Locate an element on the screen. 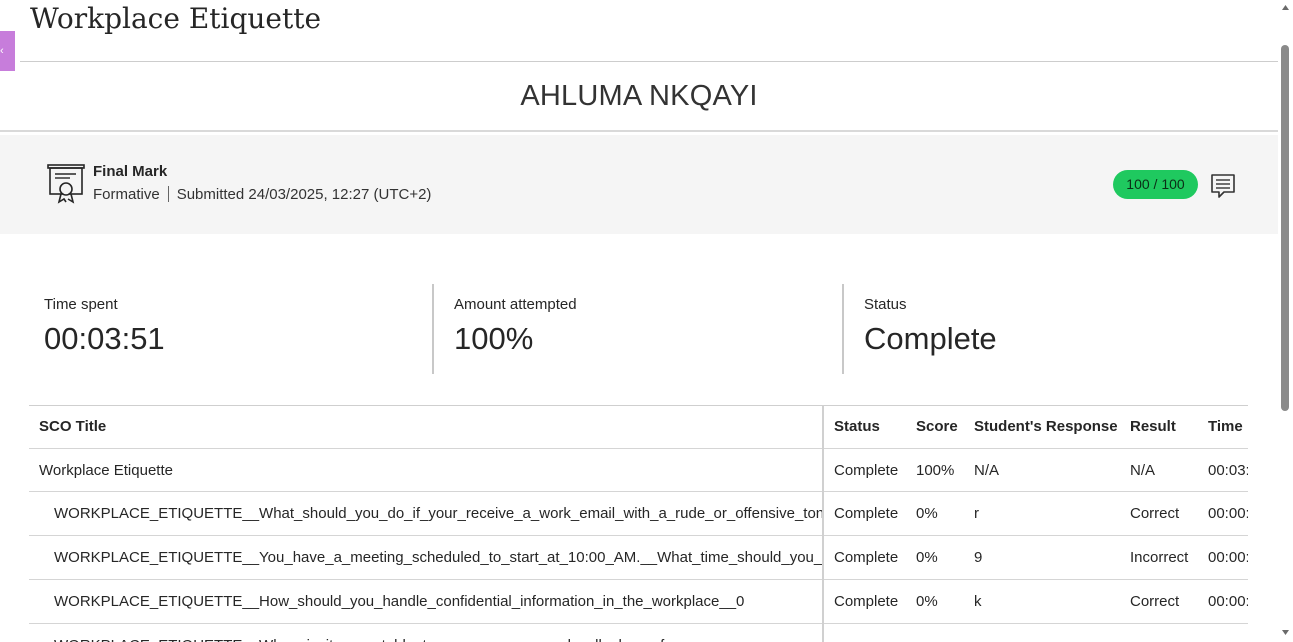 The image size is (1293, 642). cell-score: 100% is located at coordinates (935, 470).